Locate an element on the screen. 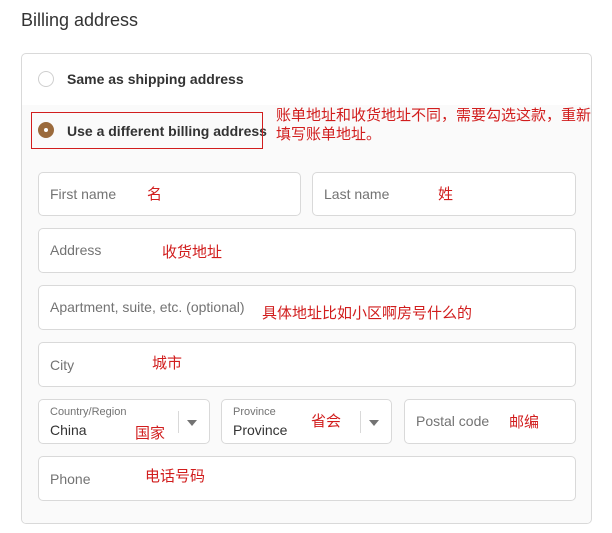 This screenshot has height=533, width=612. city-annotation: 城市 is located at coordinates (167, 363).